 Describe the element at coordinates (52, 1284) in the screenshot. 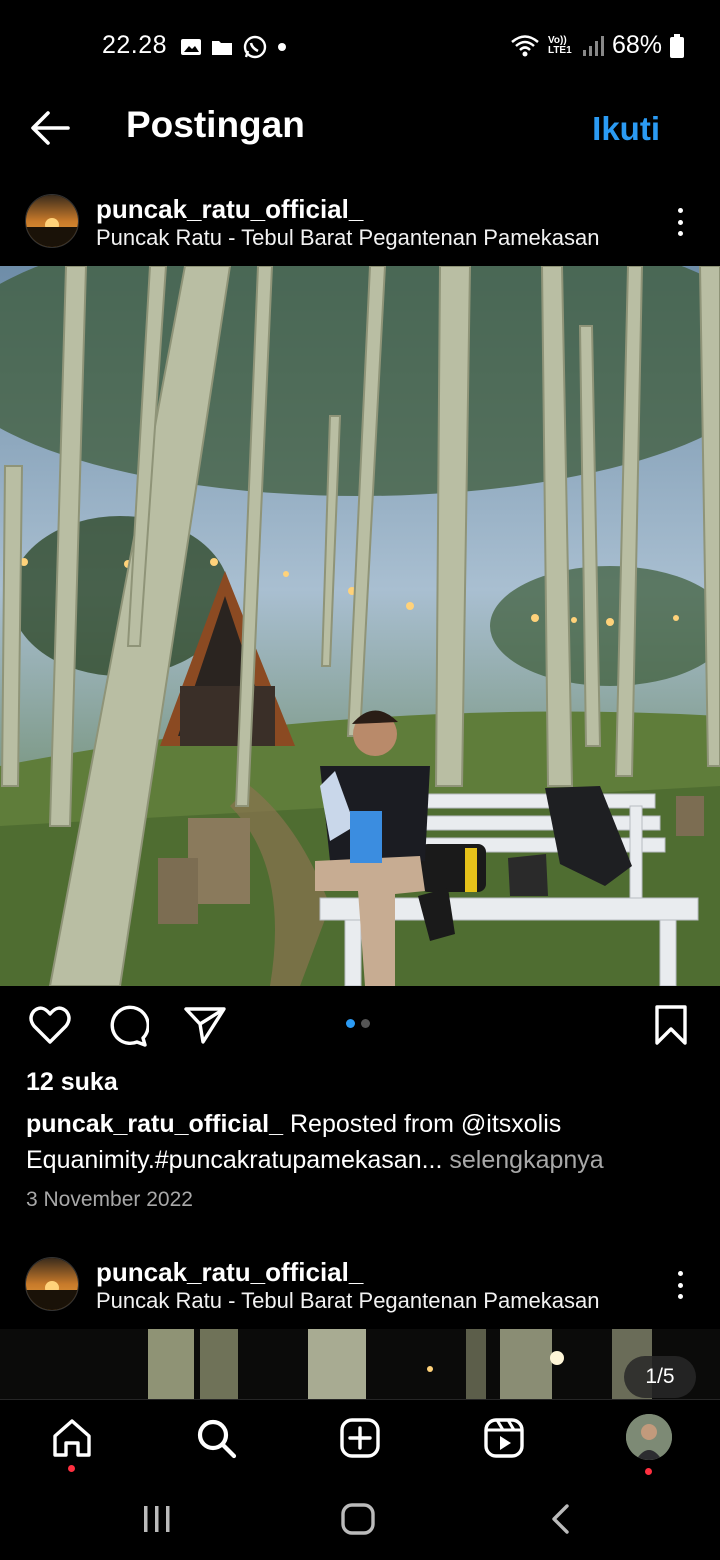

I see `post2-avatar` at that location.